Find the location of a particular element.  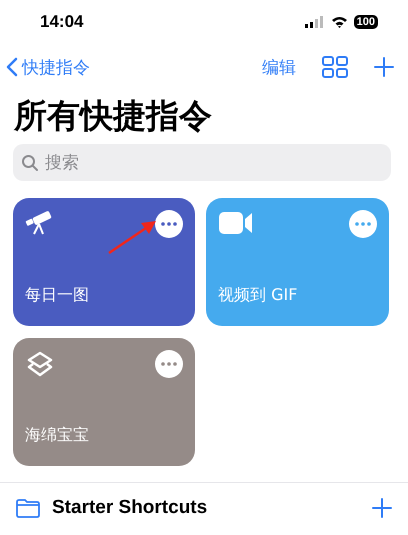

shortcut-card: 每日一图 is located at coordinates (104, 262).